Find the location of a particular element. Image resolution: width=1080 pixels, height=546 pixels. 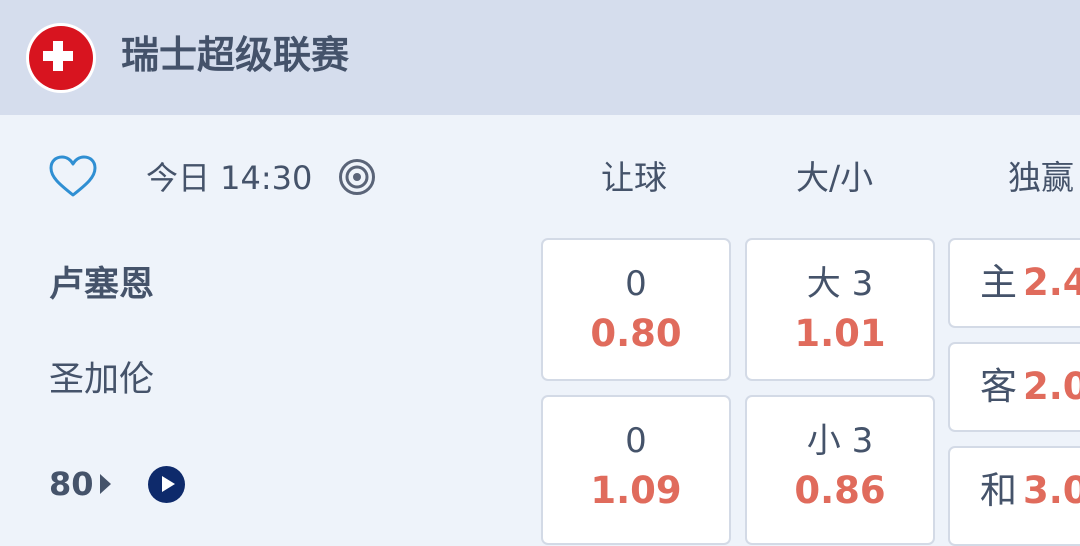

odds-cell-moneyline-home: 主 2.4 is located at coordinates (1014, 283).